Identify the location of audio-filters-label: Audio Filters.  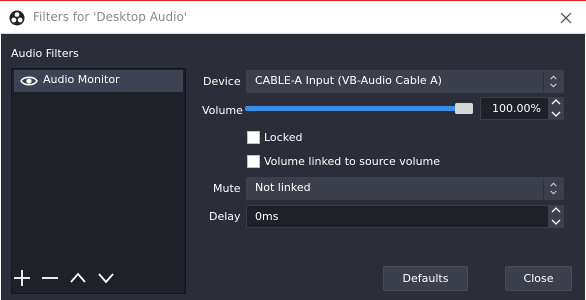
(45, 53).